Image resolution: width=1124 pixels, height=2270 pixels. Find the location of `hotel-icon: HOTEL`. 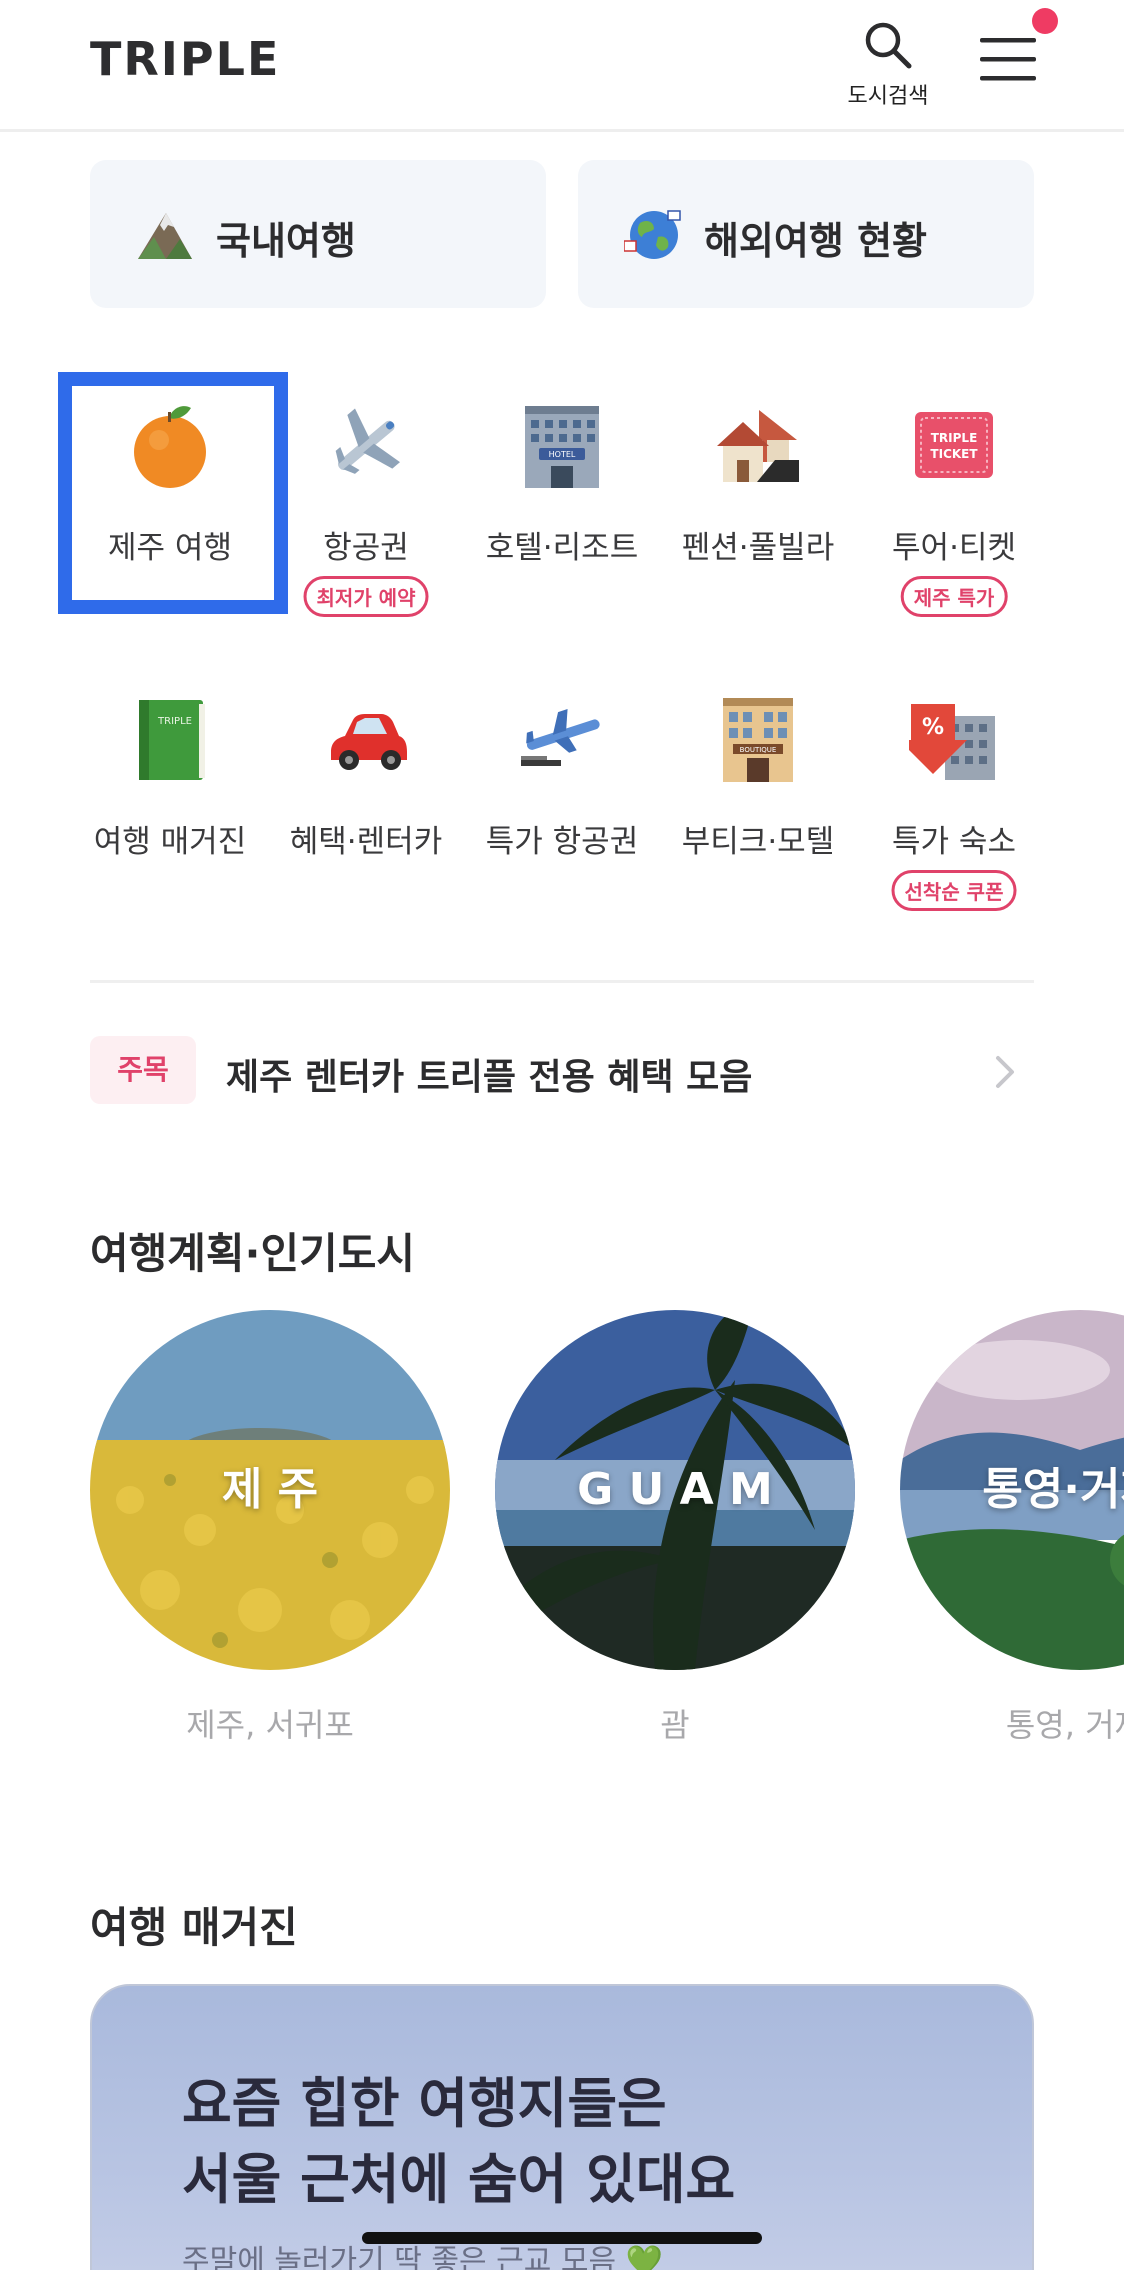

hotel-icon: HOTEL is located at coordinates (562, 447).